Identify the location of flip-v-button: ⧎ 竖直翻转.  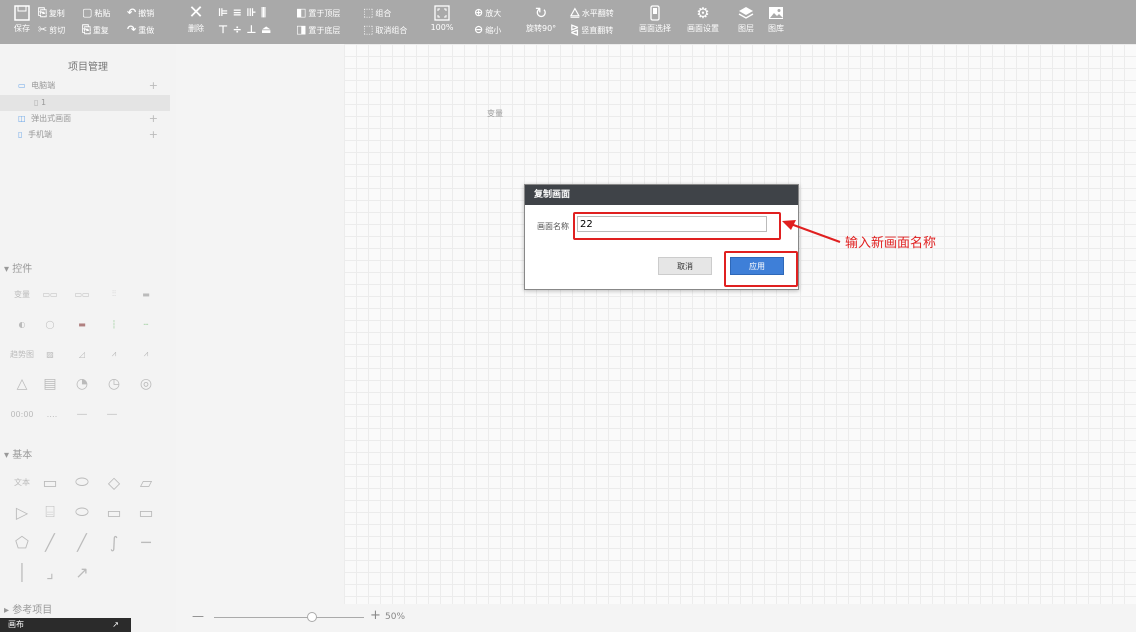
(591, 30).